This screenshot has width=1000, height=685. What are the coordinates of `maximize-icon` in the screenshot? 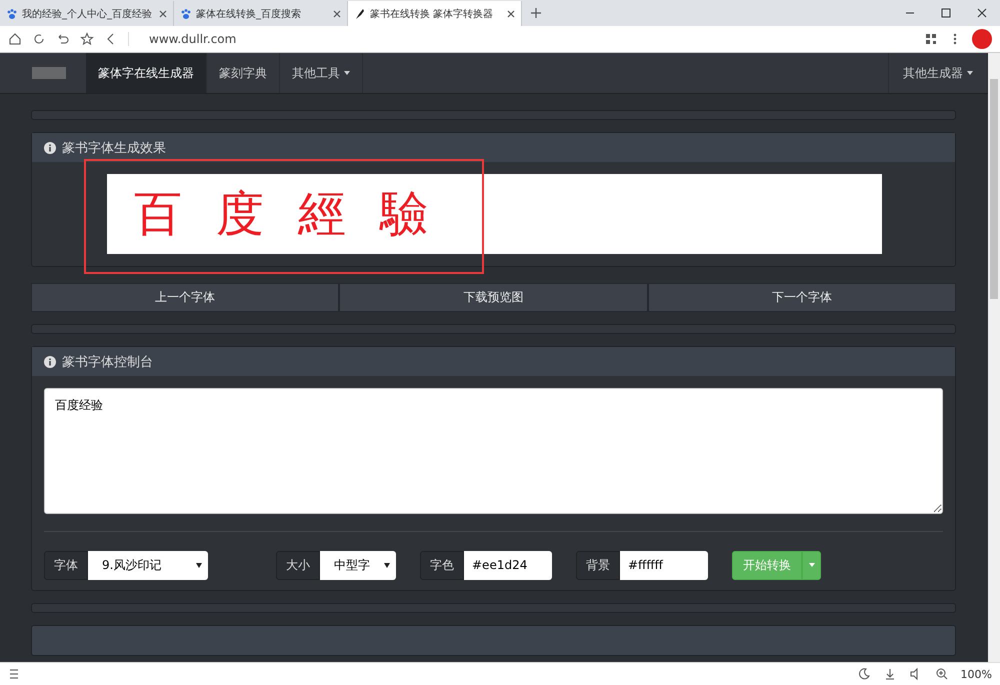 It's located at (946, 13).